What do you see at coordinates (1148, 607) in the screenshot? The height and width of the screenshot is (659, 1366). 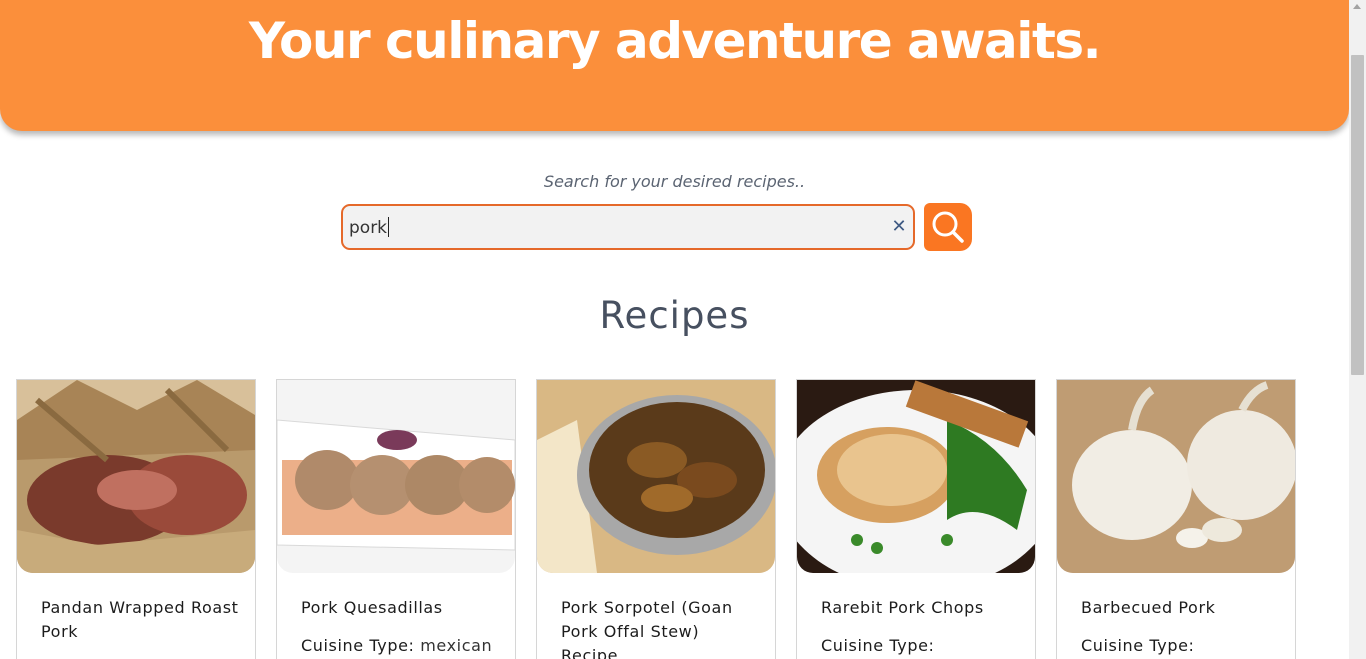 I see `recipe-name: Barbecued Pork` at bounding box center [1148, 607].